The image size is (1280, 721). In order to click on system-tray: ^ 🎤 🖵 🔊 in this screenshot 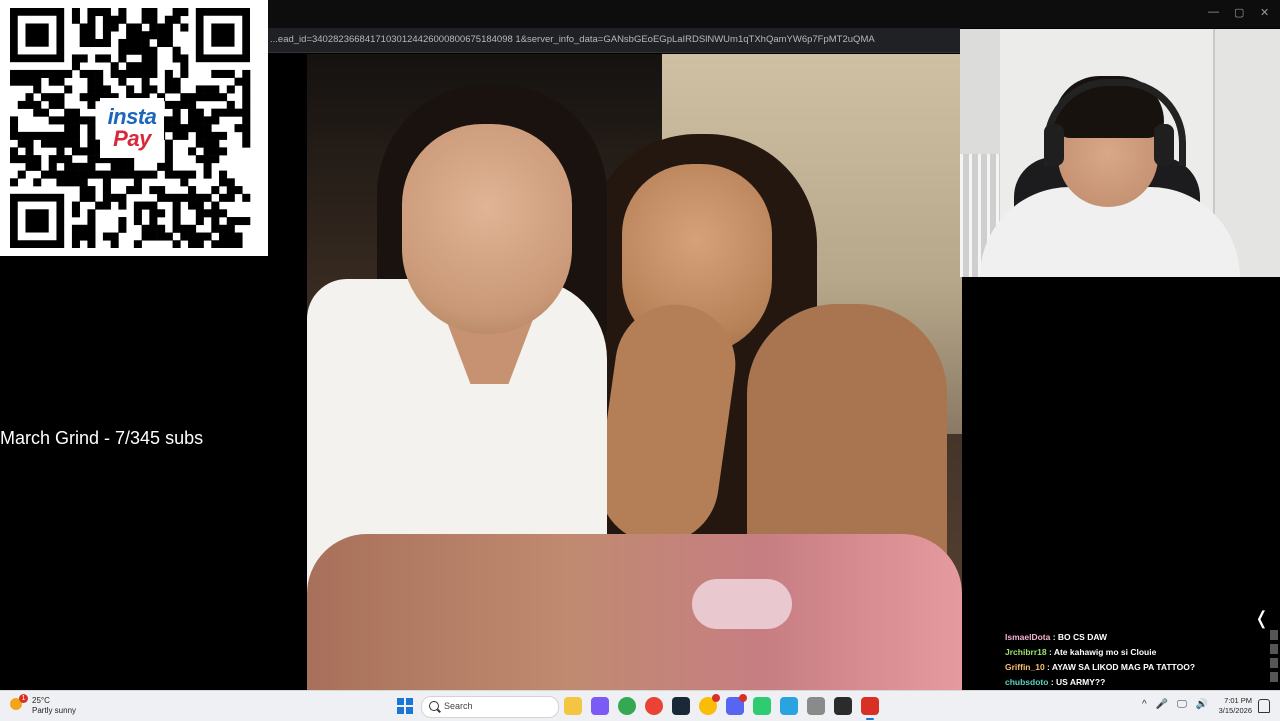, I will do `click(1175, 704)`.